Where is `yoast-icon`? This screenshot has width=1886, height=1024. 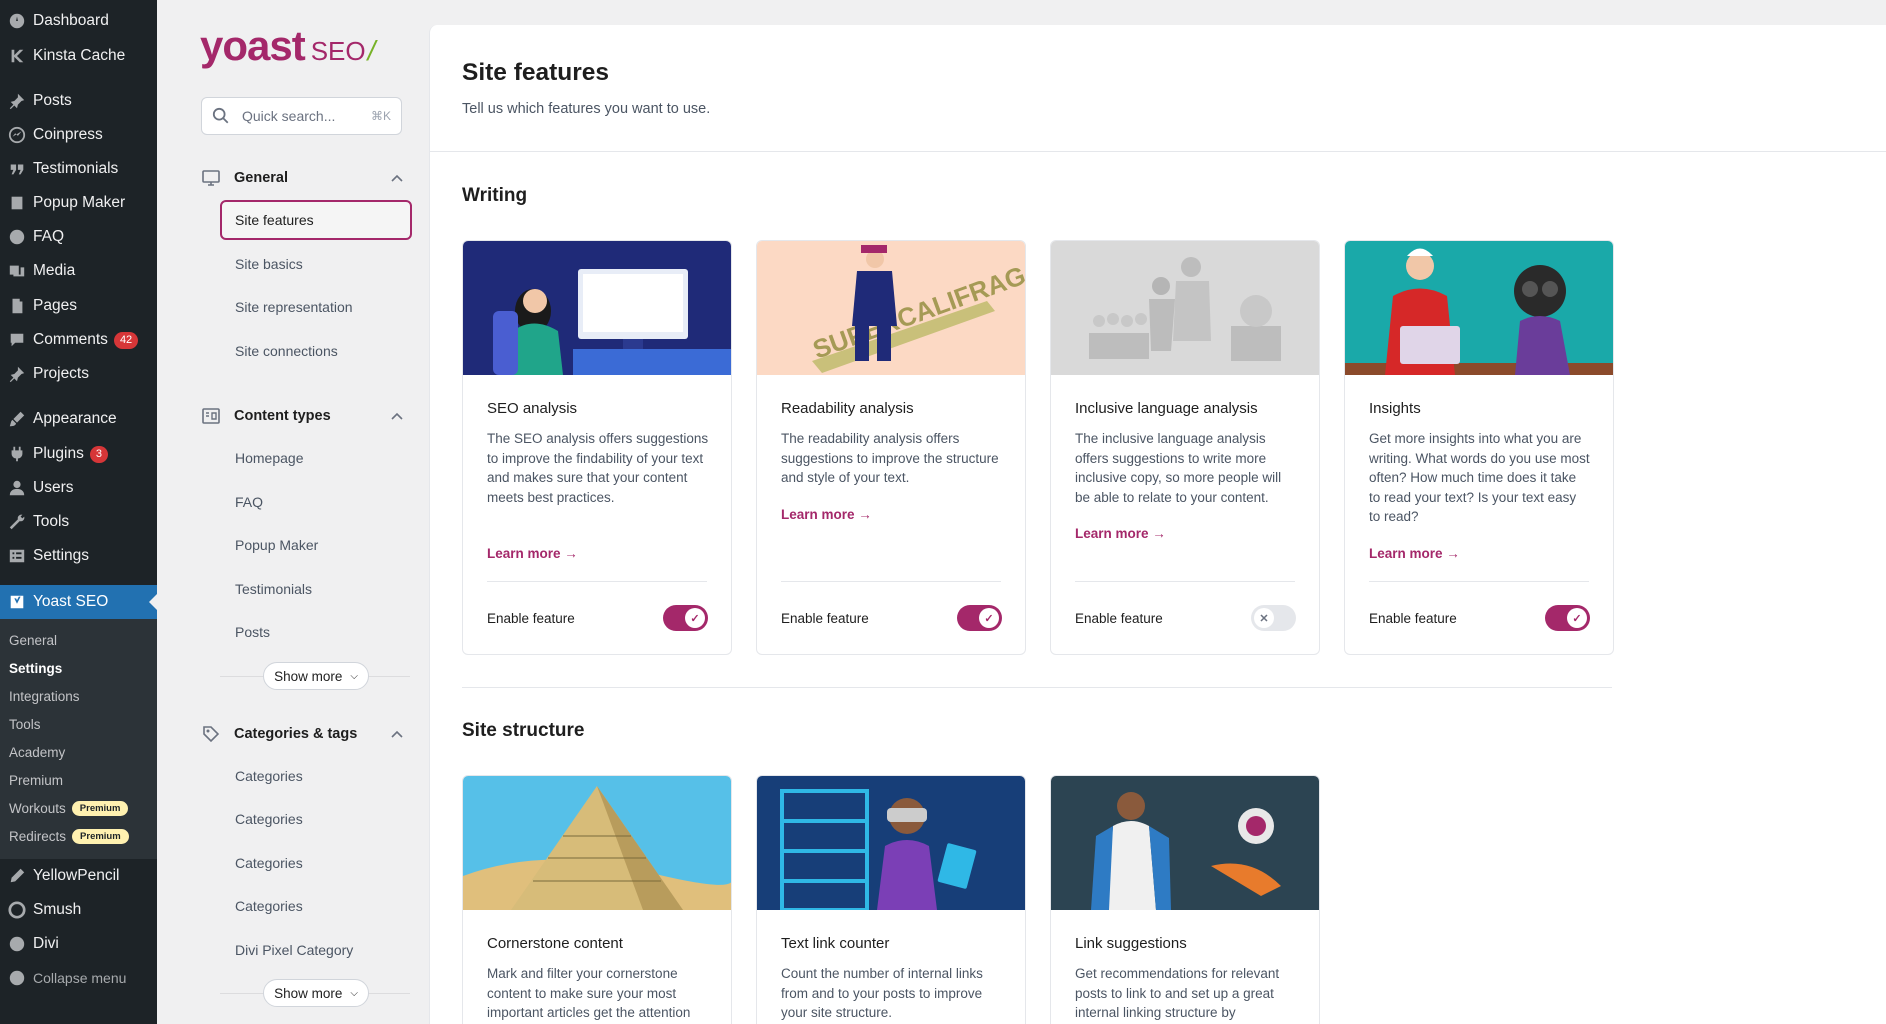 yoast-icon is located at coordinates (16, 602).